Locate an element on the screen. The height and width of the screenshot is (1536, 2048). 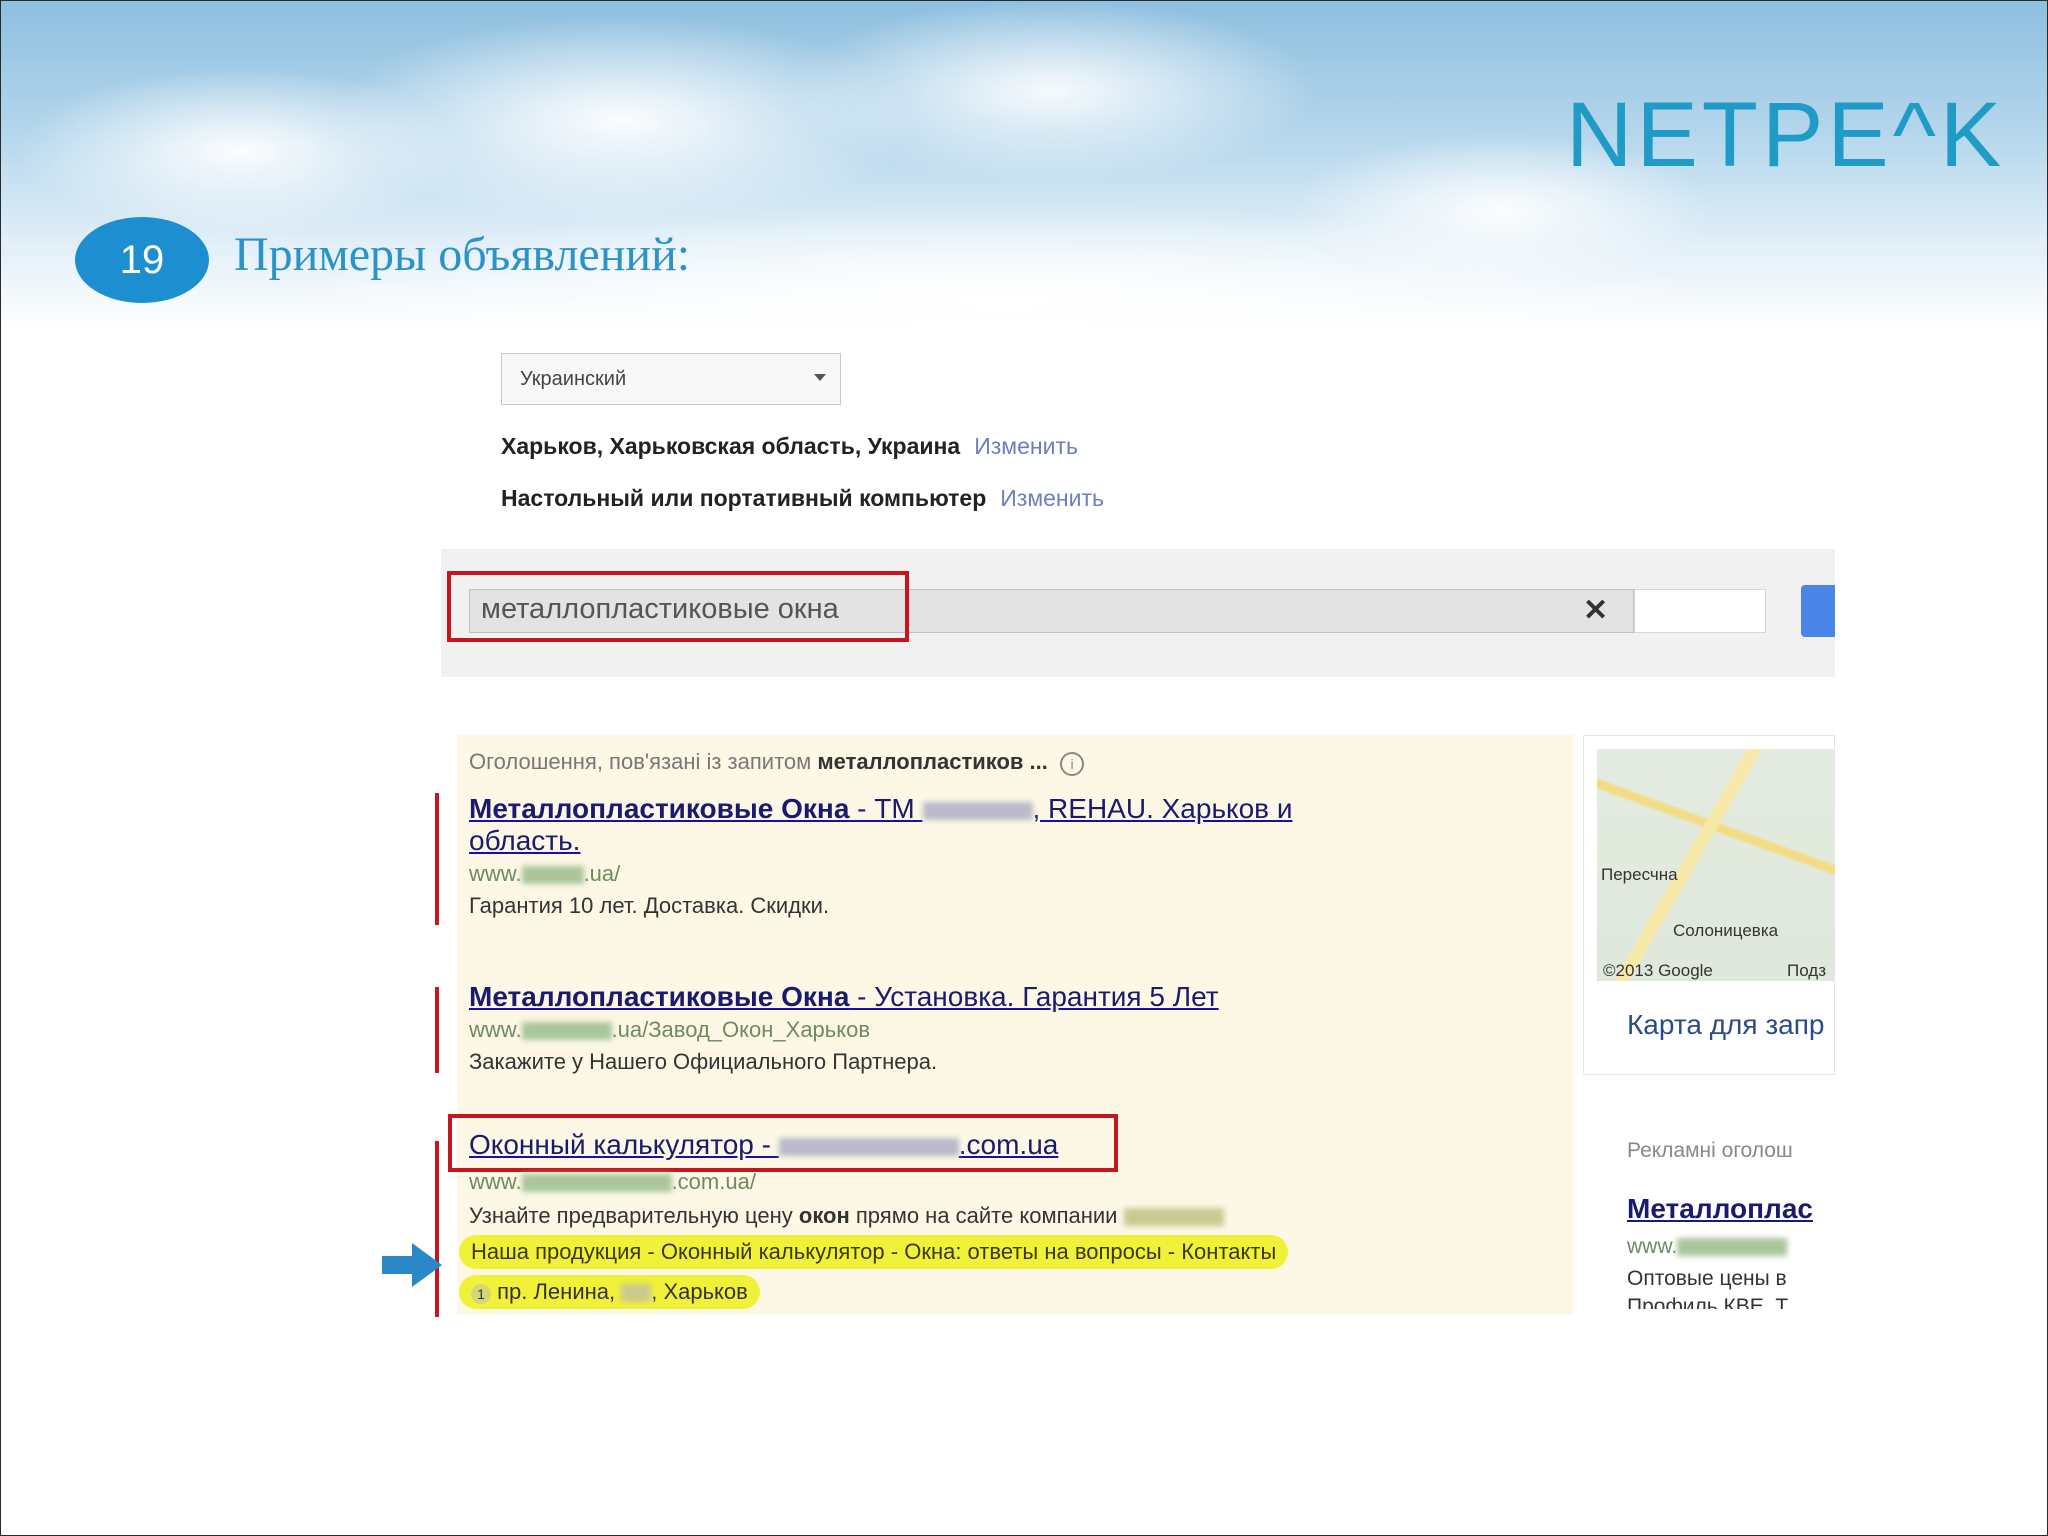
map-copyright: ©2013 Google is located at coordinates (1658, 970).